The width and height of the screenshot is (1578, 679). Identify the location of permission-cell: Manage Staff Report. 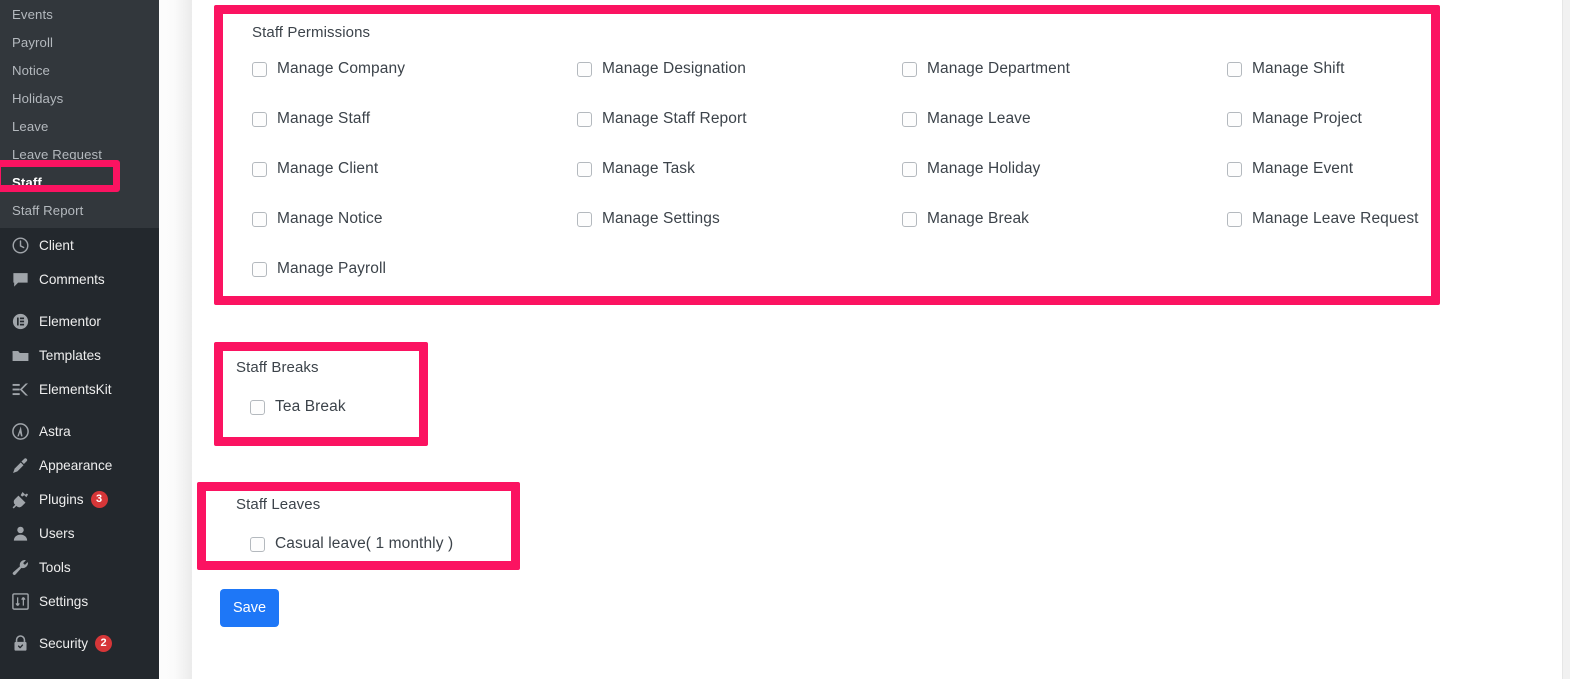
(739, 119).